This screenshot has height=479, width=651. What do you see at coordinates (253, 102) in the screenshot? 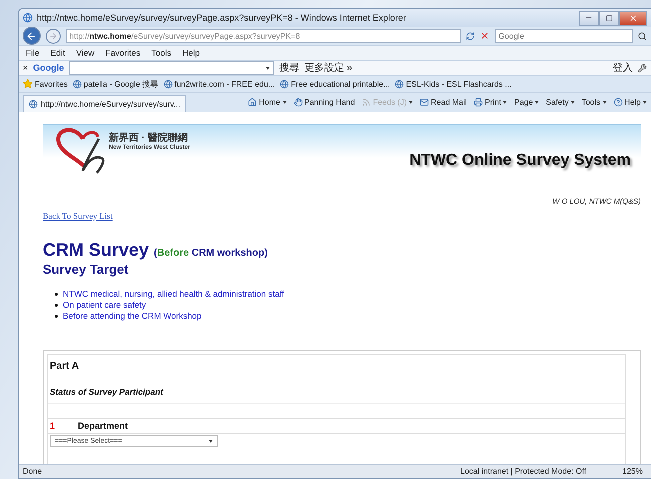
I see `home-icon` at bounding box center [253, 102].